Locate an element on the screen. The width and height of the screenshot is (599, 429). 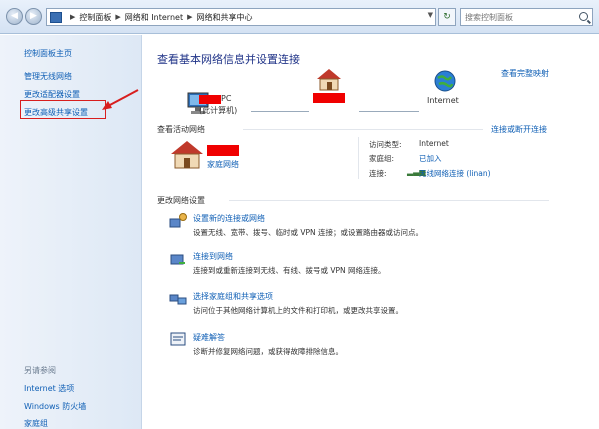
option-desc: 设置无线、宽带、拨号、临时或 VPN 连接；或设置路由器或访问点。 is located at coordinates (308, 232).